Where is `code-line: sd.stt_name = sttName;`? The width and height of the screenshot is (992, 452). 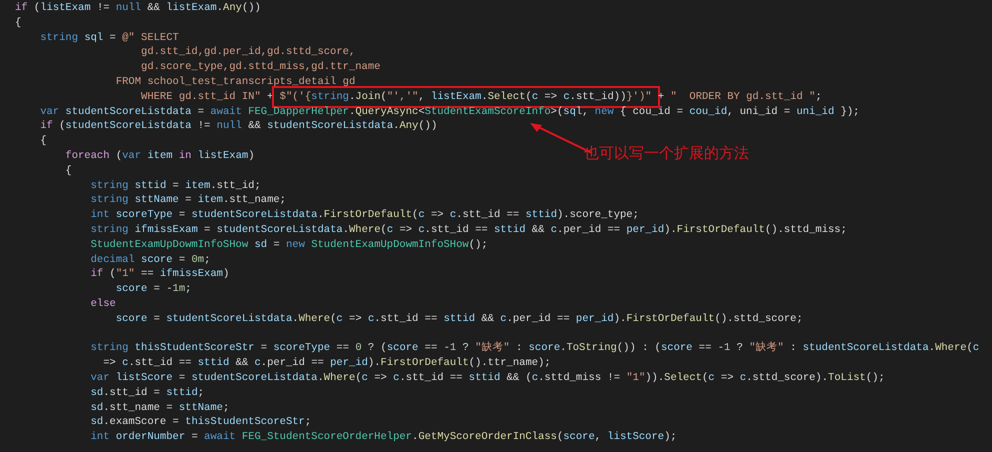
code-line: sd.stt_name = sttName; is located at coordinates (160, 408).